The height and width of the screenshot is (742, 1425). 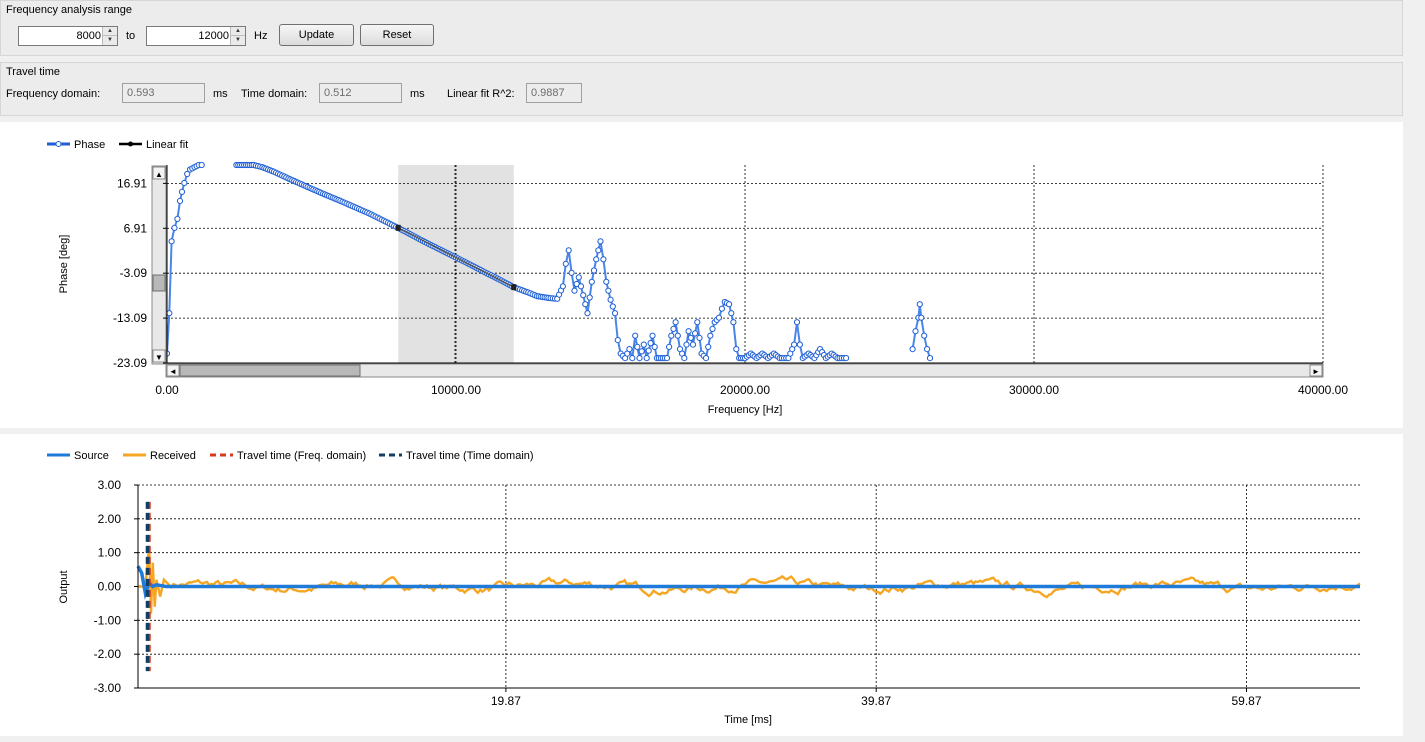 I want to click on phase-x-tick-label: 10000.00, so click(x=456, y=390).